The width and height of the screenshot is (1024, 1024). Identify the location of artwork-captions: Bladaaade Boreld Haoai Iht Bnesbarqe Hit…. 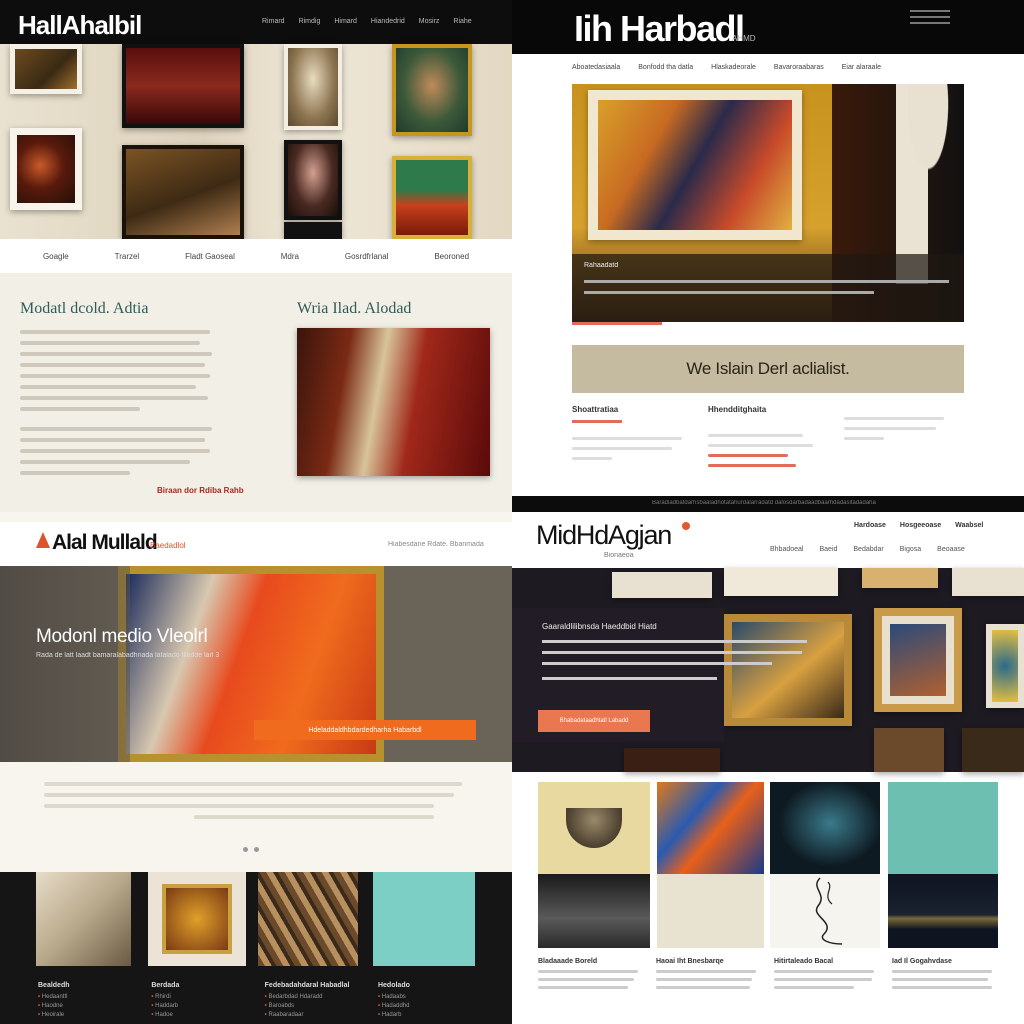
(768, 977).